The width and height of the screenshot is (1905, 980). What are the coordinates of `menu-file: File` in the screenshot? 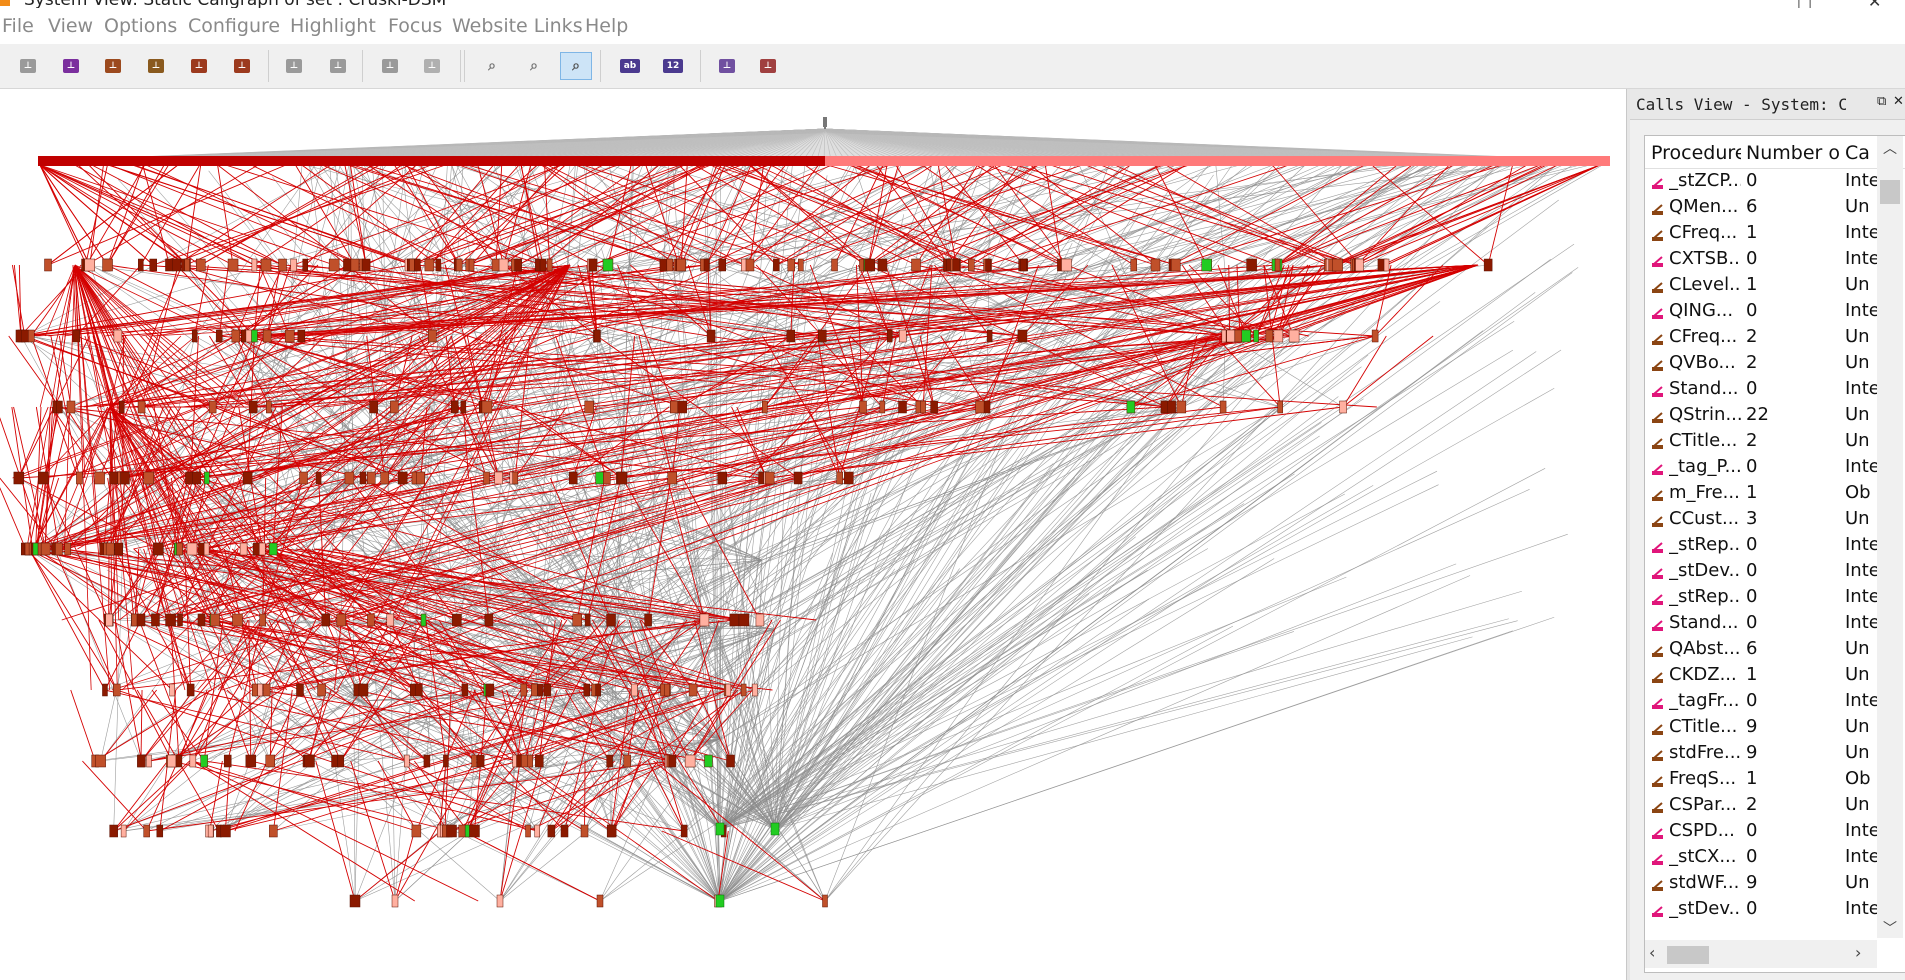 It's located at (18, 26).